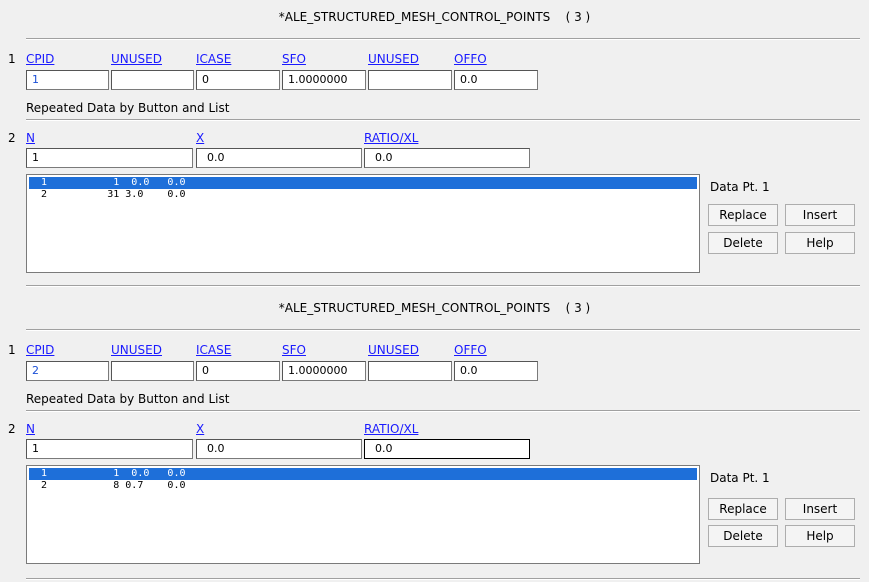 The height and width of the screenshot is (582, 869). I want to click on data-list: 1 1 0.0 0.0 2 8 0.7 0.0, so click(363, 514).